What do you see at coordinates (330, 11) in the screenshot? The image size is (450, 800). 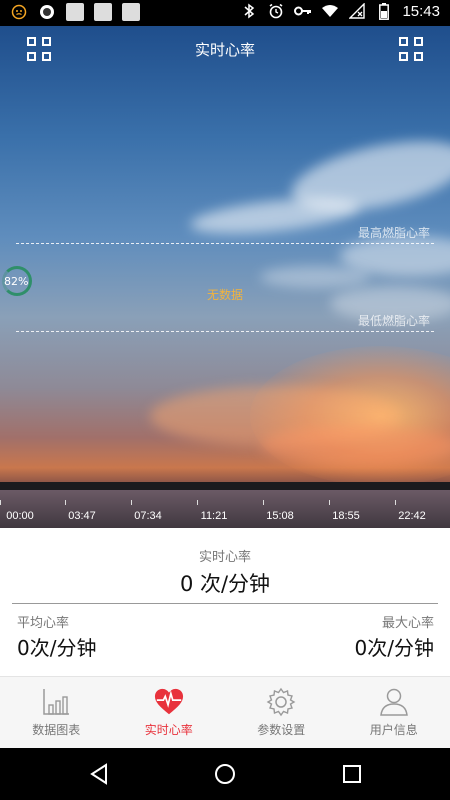 I see `wifi-icon` at bounding box center [330, 11].